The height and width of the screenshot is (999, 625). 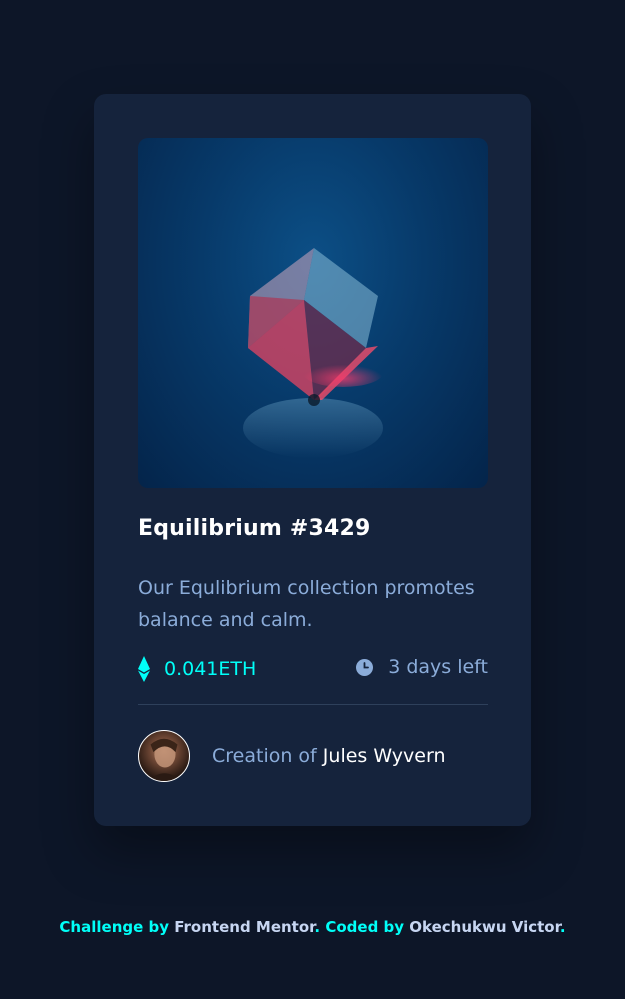 I want to click on avatar, so click(x=164, y=756).